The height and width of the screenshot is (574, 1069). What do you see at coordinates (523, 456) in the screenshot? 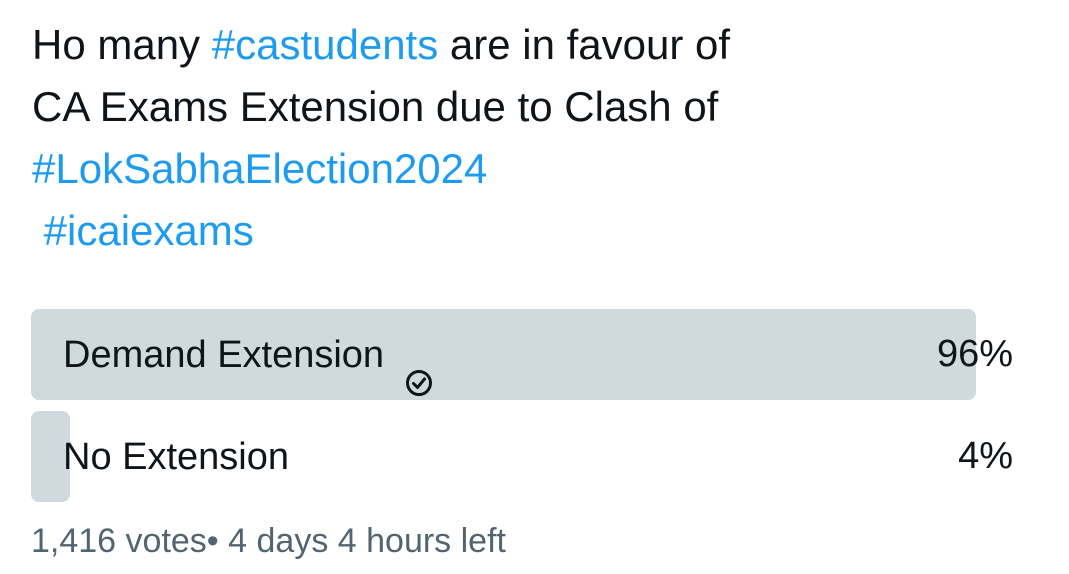
I see `poll-option-no-extension: No Extension 4%` at bounding box center [523, 456].